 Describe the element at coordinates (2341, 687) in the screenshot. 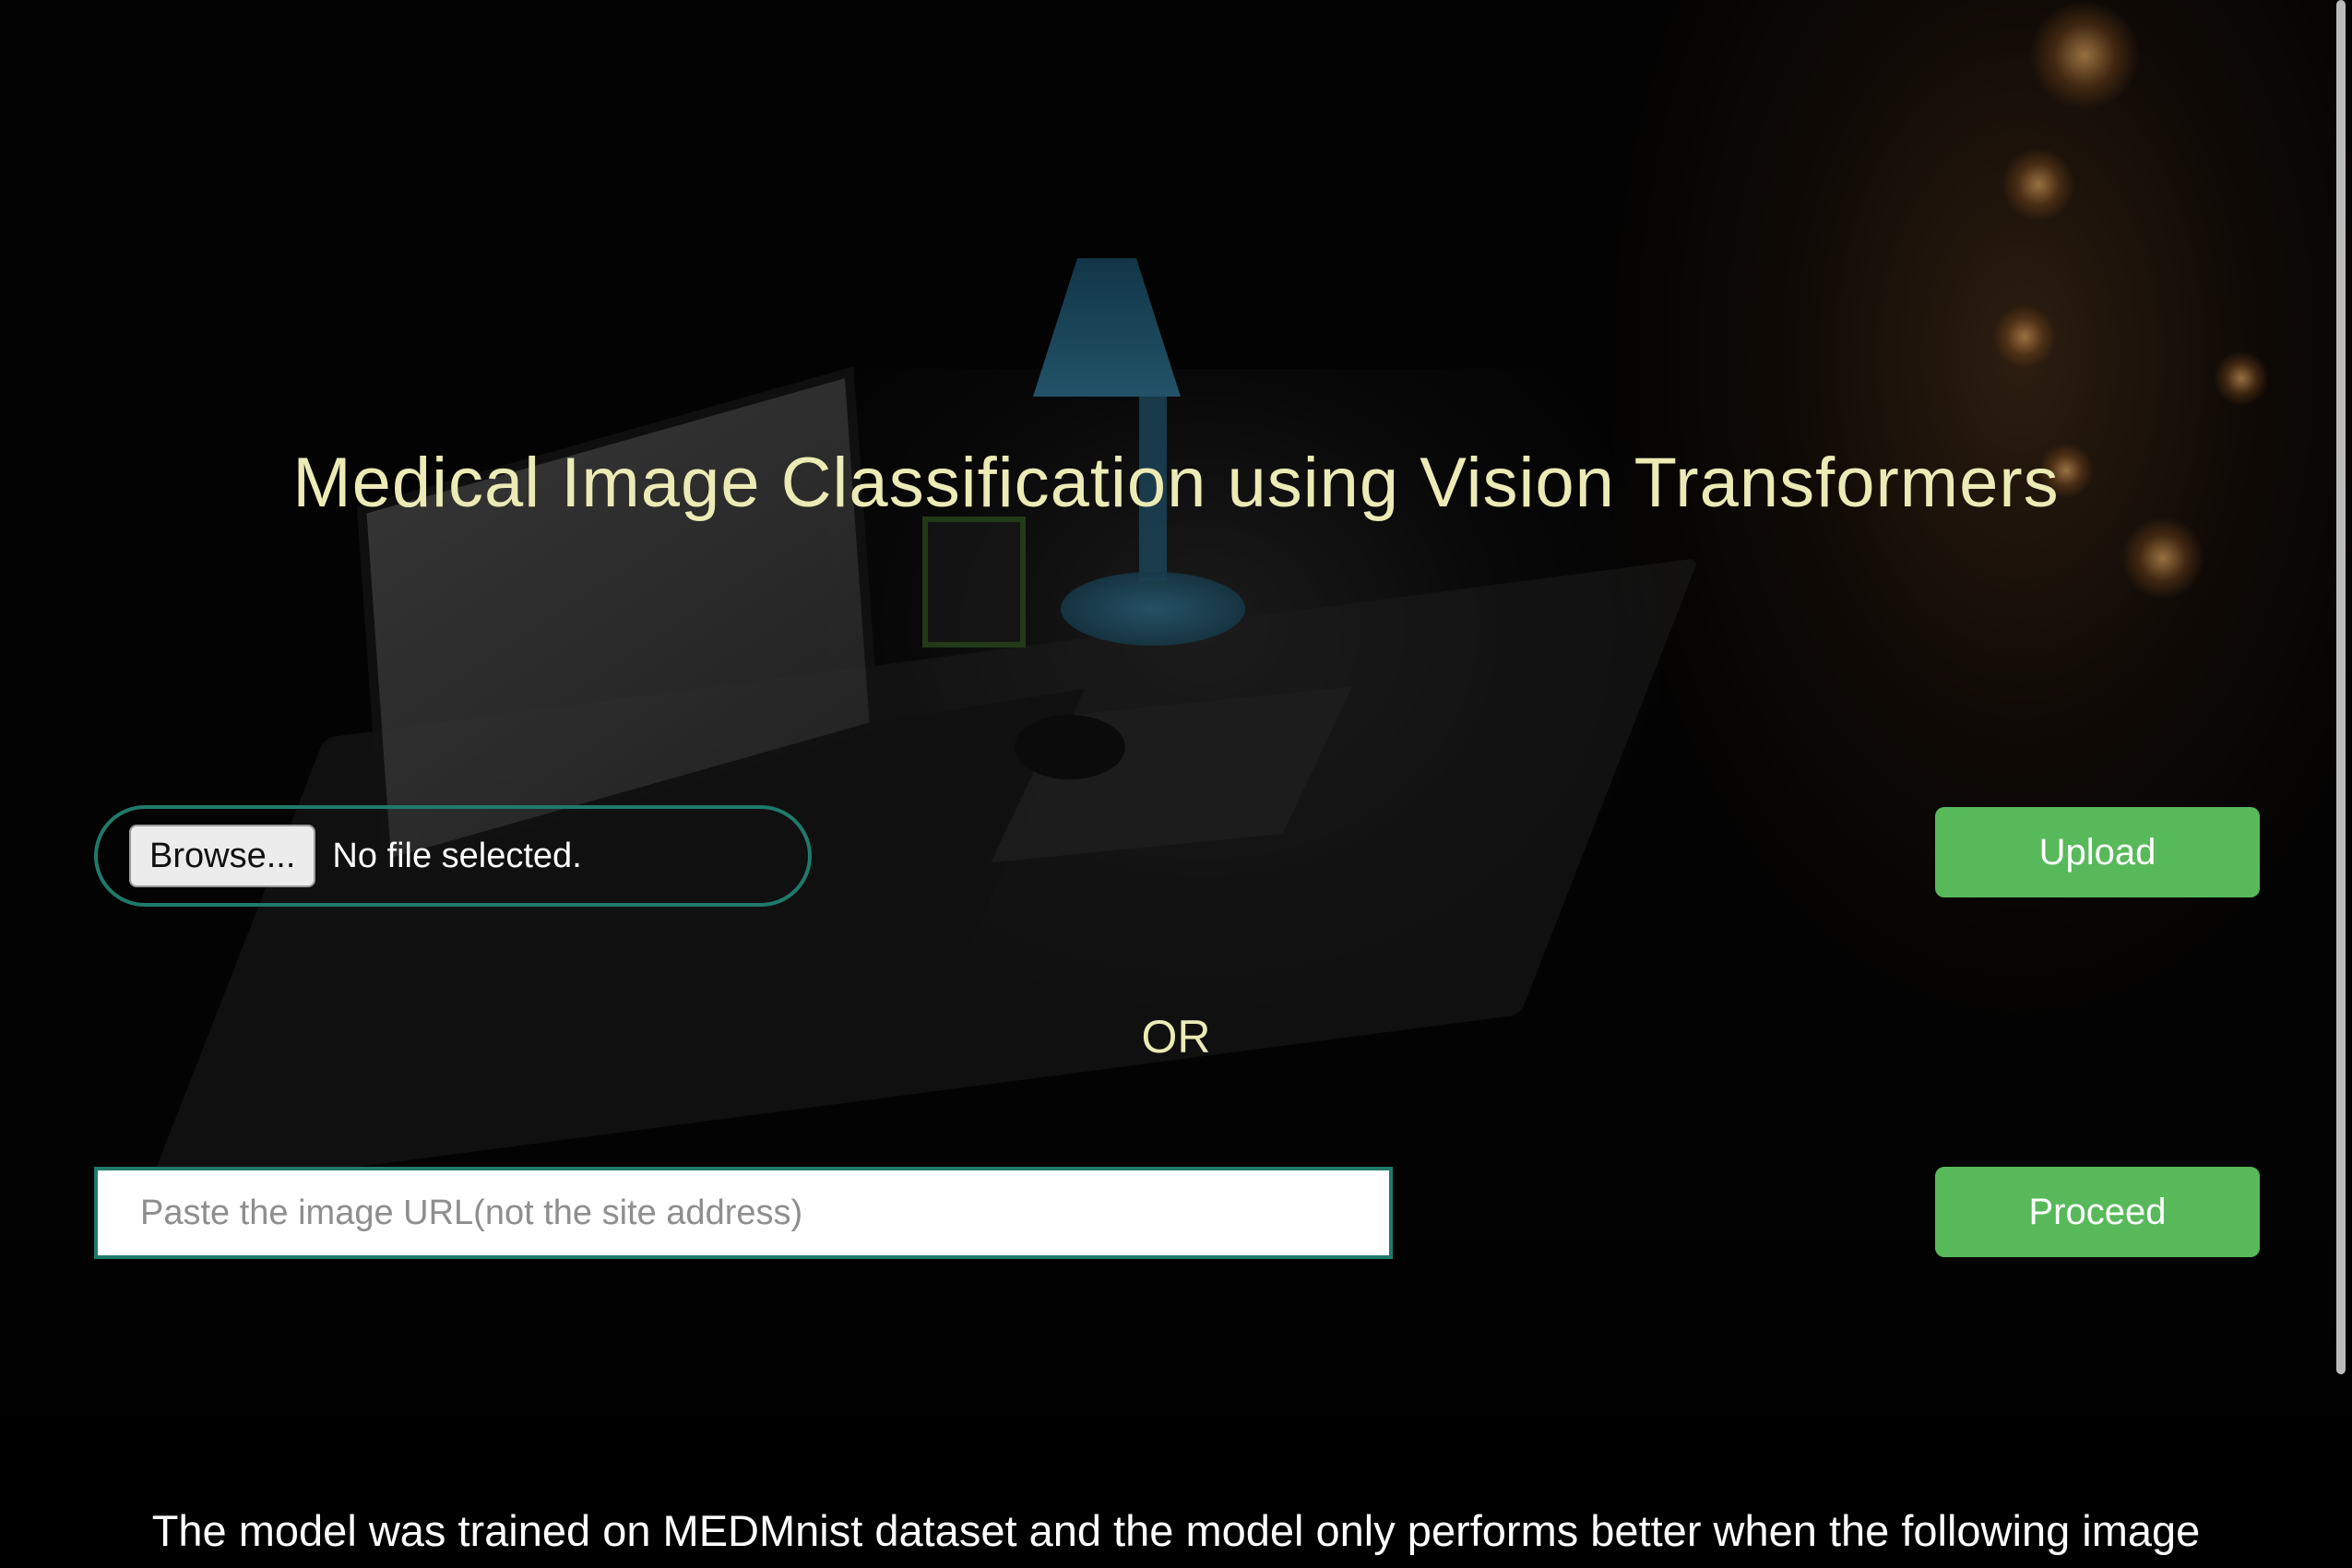

I see `page-scrollbar` at that location.